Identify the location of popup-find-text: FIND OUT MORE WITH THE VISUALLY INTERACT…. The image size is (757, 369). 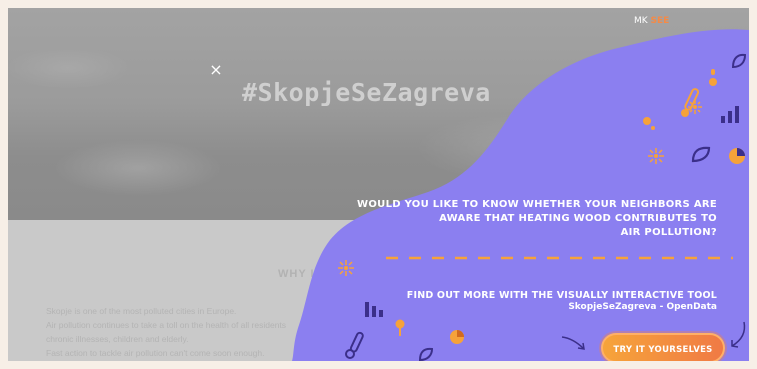
(561, 295).